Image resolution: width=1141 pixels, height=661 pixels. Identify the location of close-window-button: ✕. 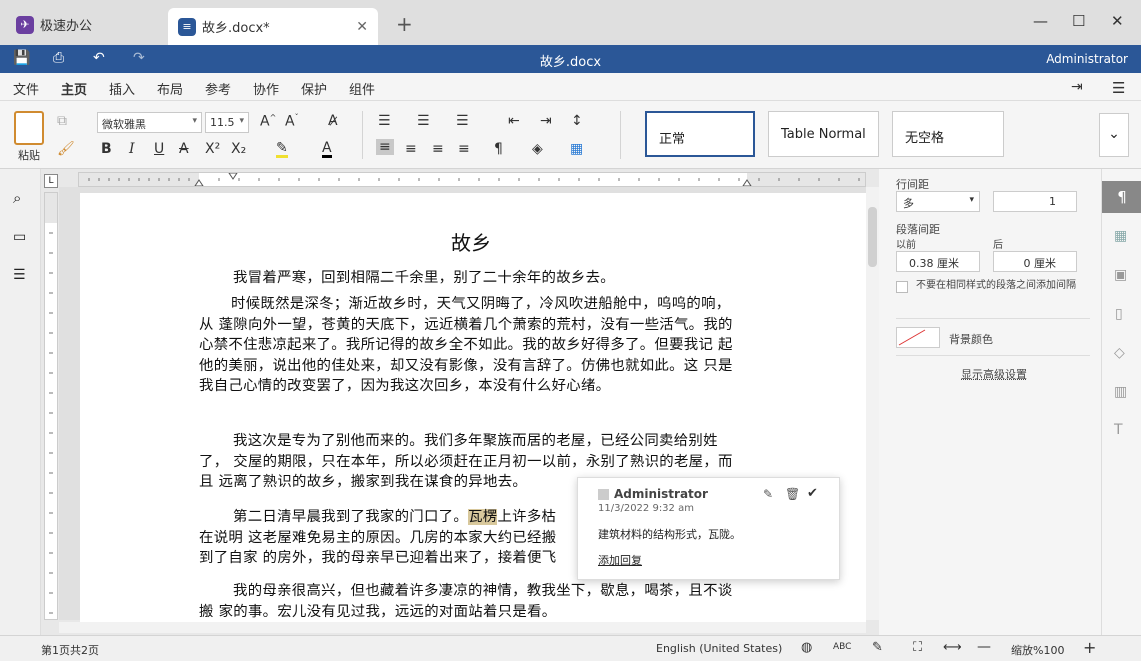
(1117, 21).